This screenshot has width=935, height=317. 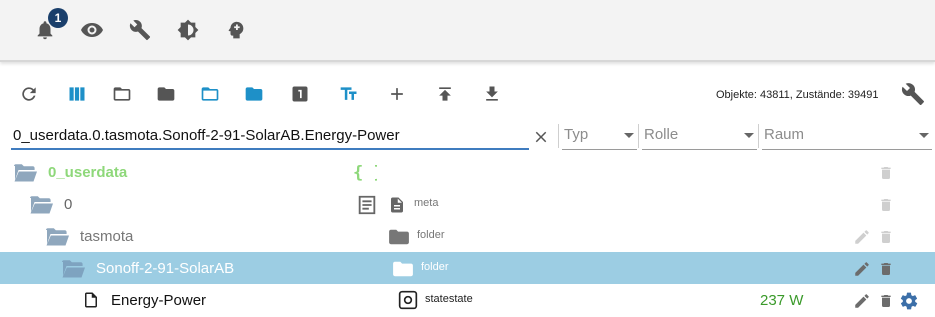 I want to click on tree-item-role: meta, so click(x=426, y=203).